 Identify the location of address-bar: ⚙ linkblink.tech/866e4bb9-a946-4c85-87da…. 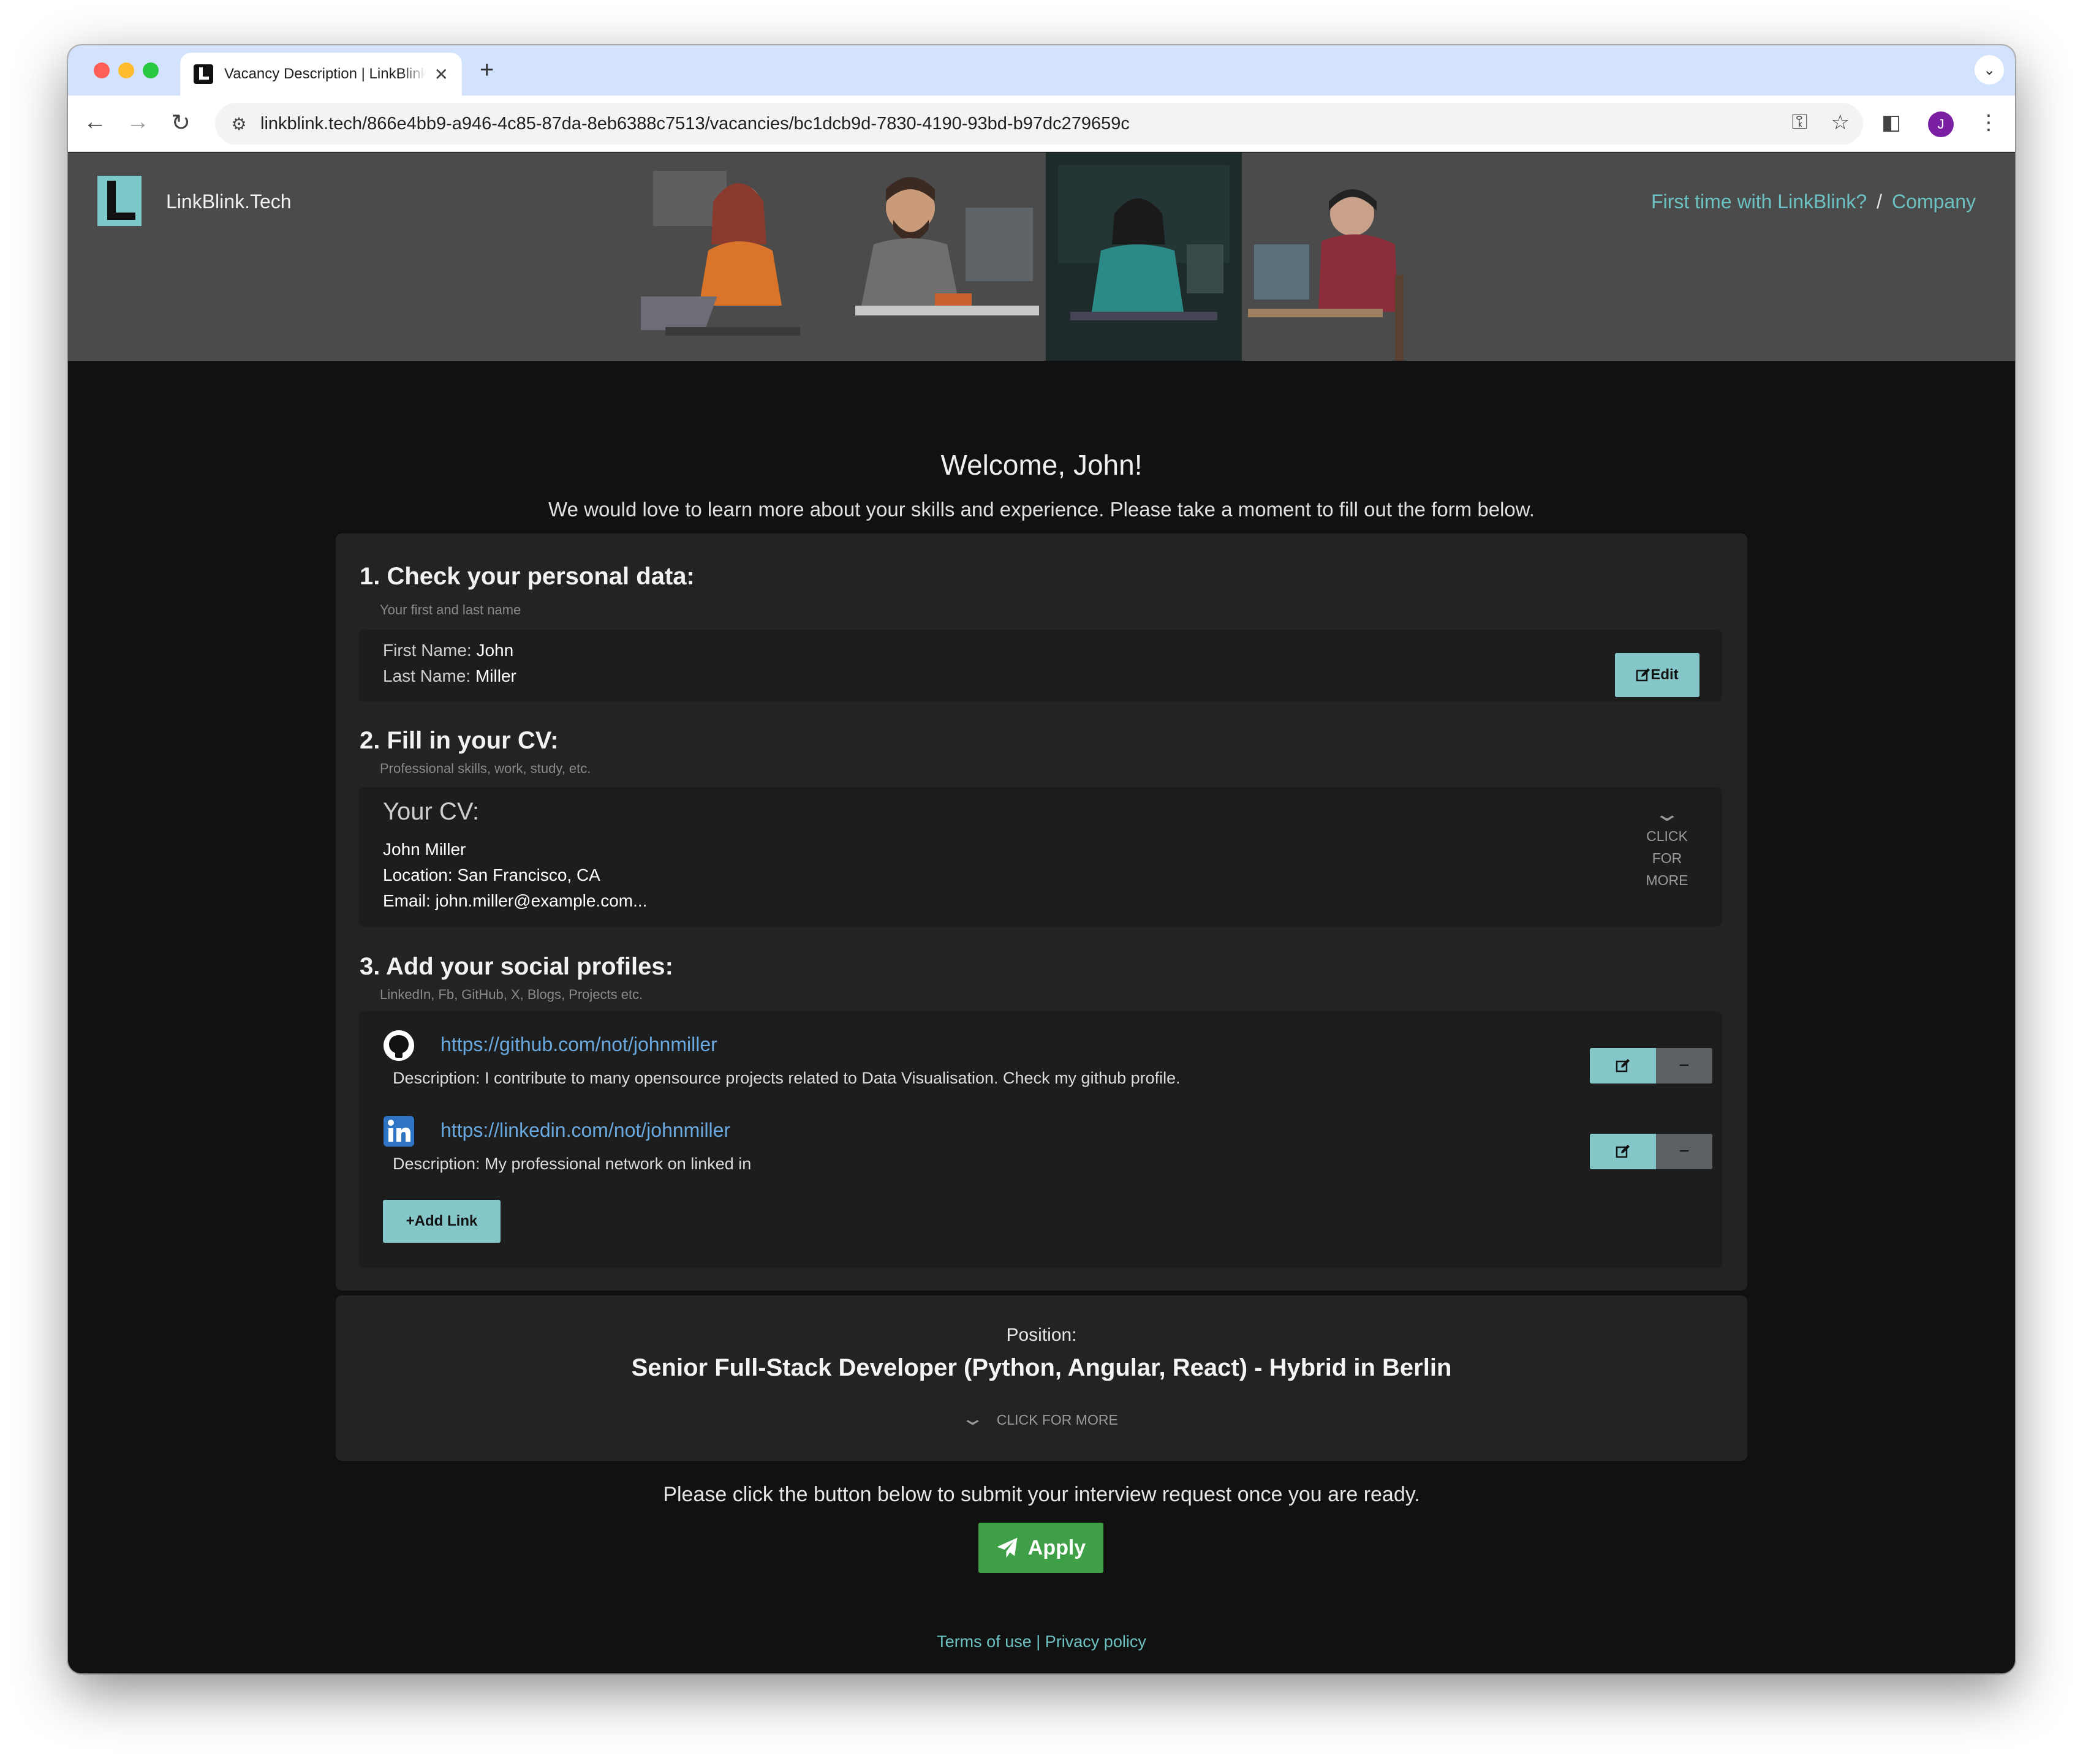
(1039, 124).